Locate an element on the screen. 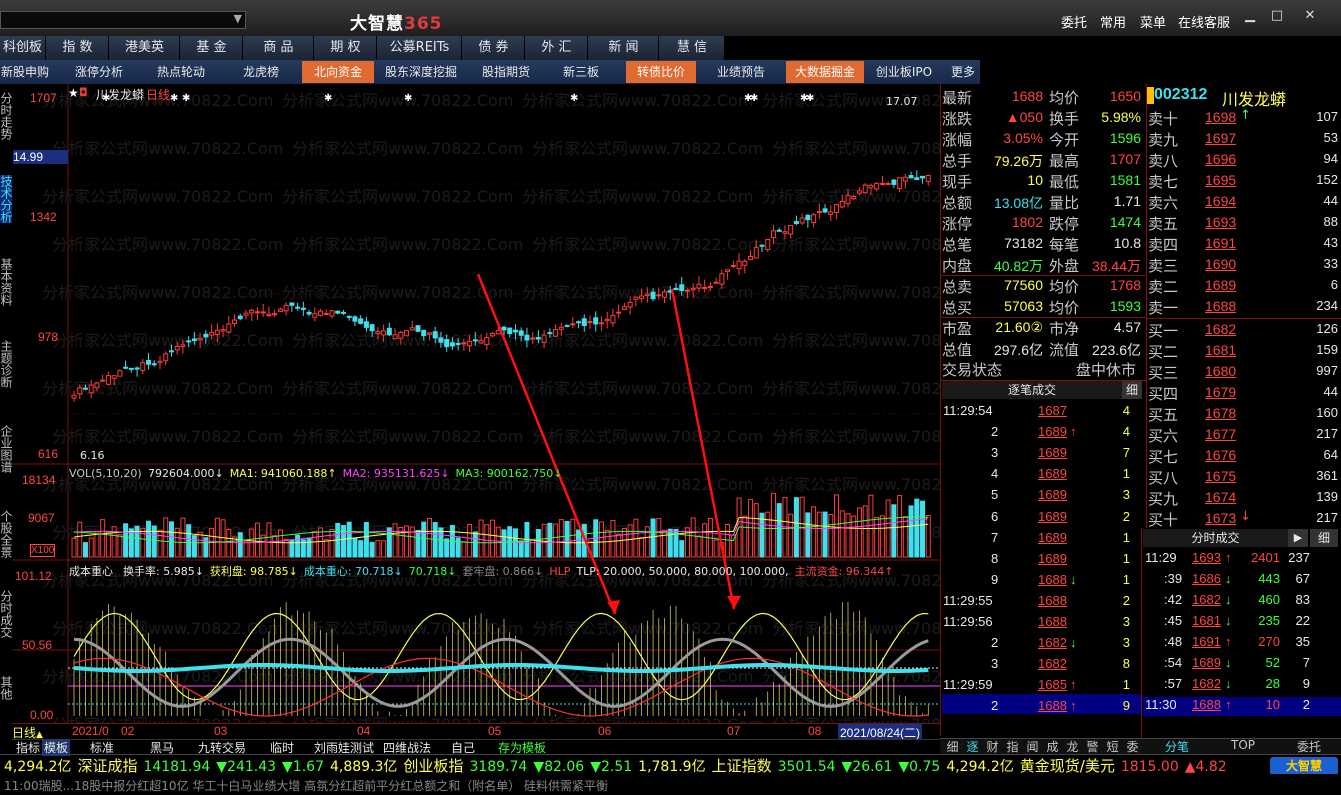 The image size is (1341, 795). ask-price: 1689 is located at coordinates (1220, 285).